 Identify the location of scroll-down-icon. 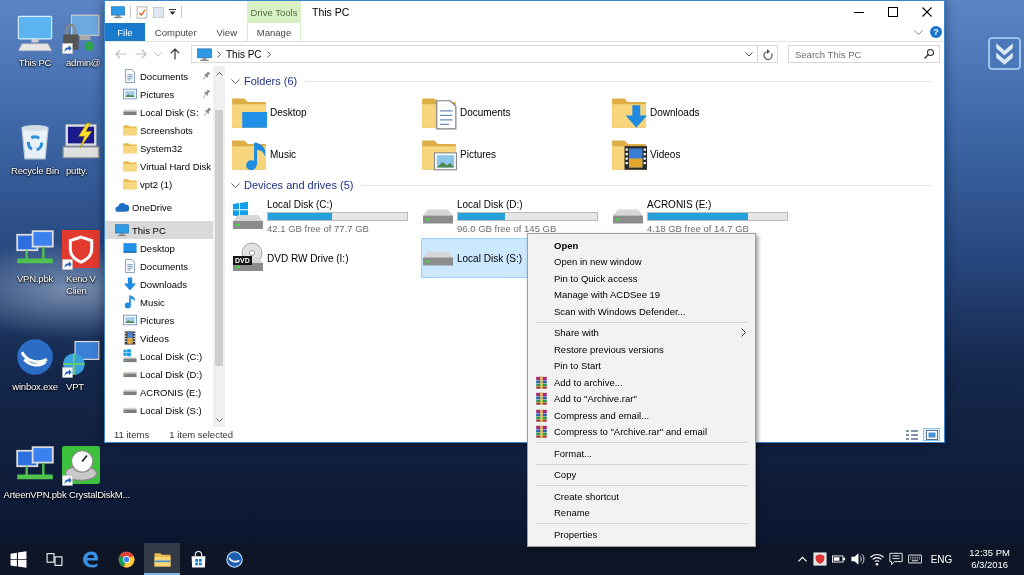
(219, 420).